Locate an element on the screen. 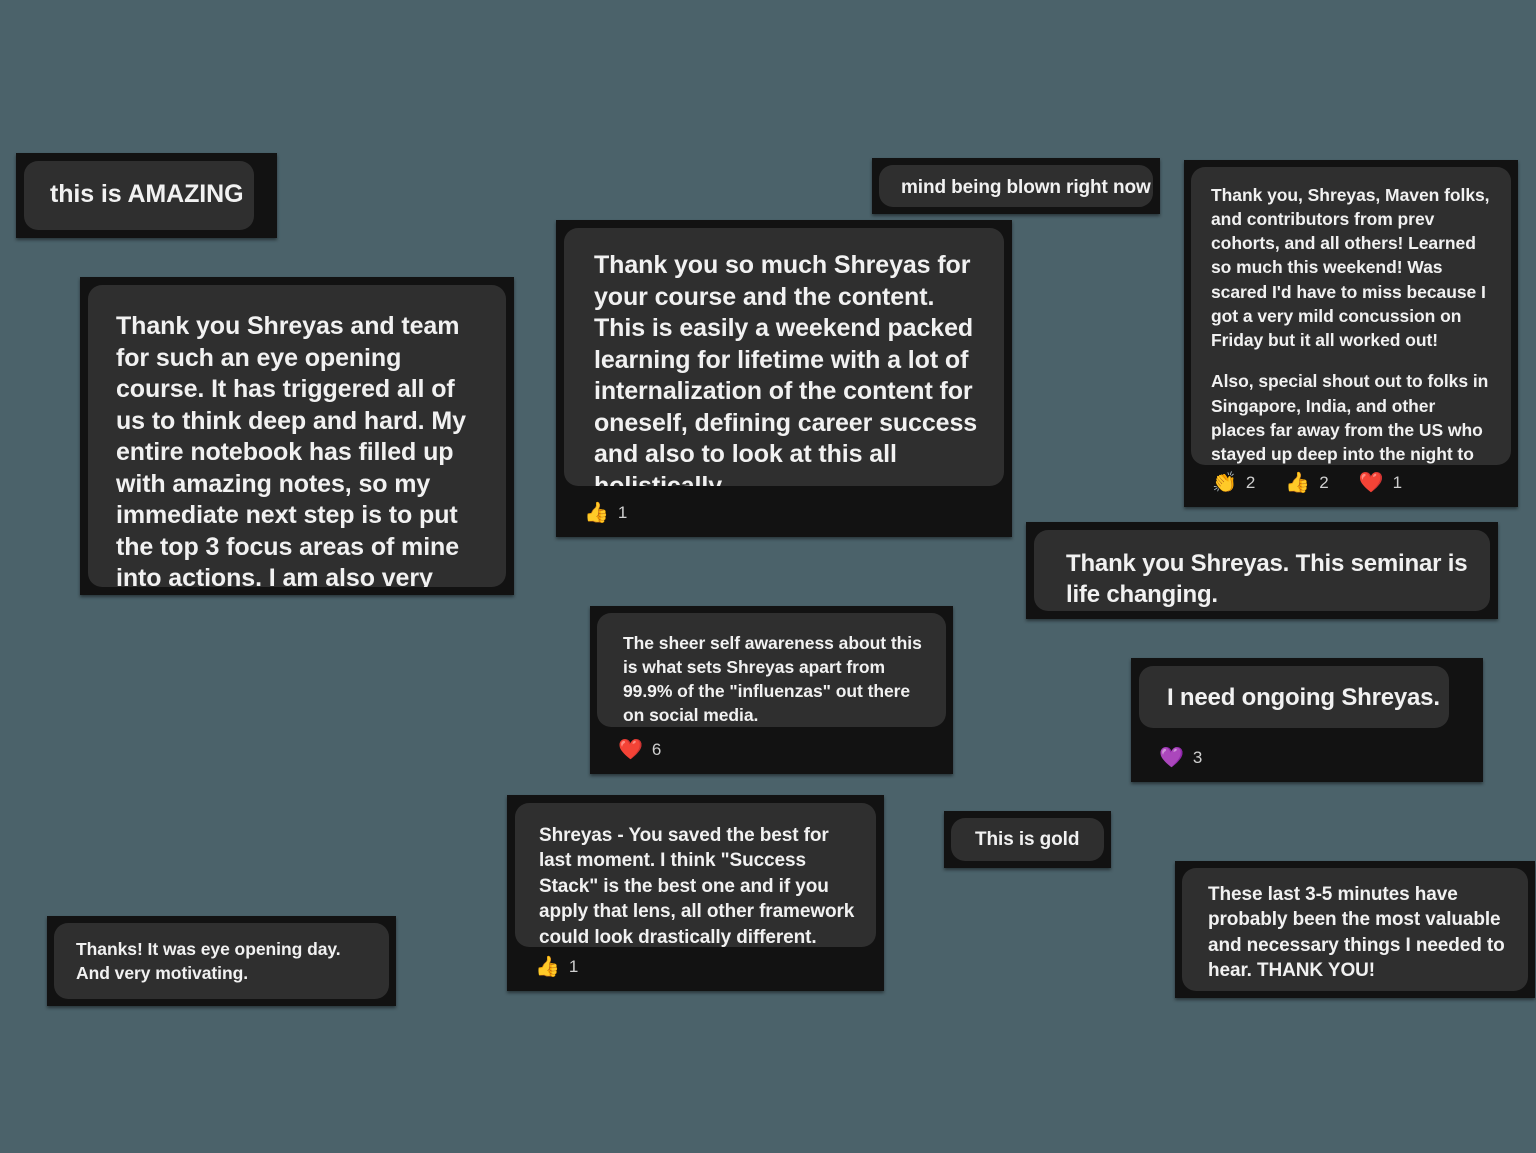  message-bubble: I need ongoing Shreyas. is located at coordinates (1294, 697).